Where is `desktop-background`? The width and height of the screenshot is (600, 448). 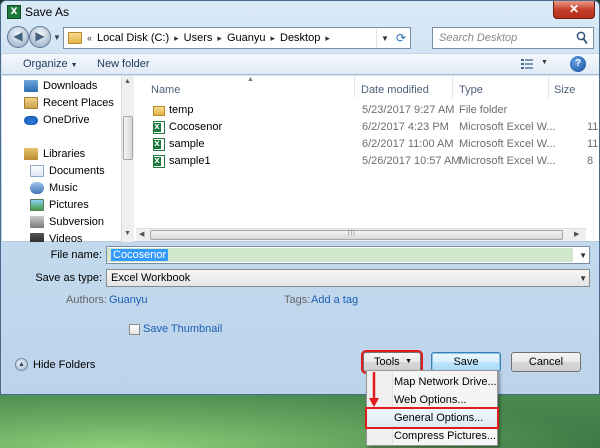
desktop-background is located at coordinates (300, 418).